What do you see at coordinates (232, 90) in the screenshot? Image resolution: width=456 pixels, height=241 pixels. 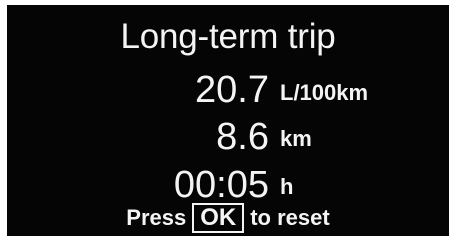 I see `consumption-value: 20.7` at bounding box center [232, 90].